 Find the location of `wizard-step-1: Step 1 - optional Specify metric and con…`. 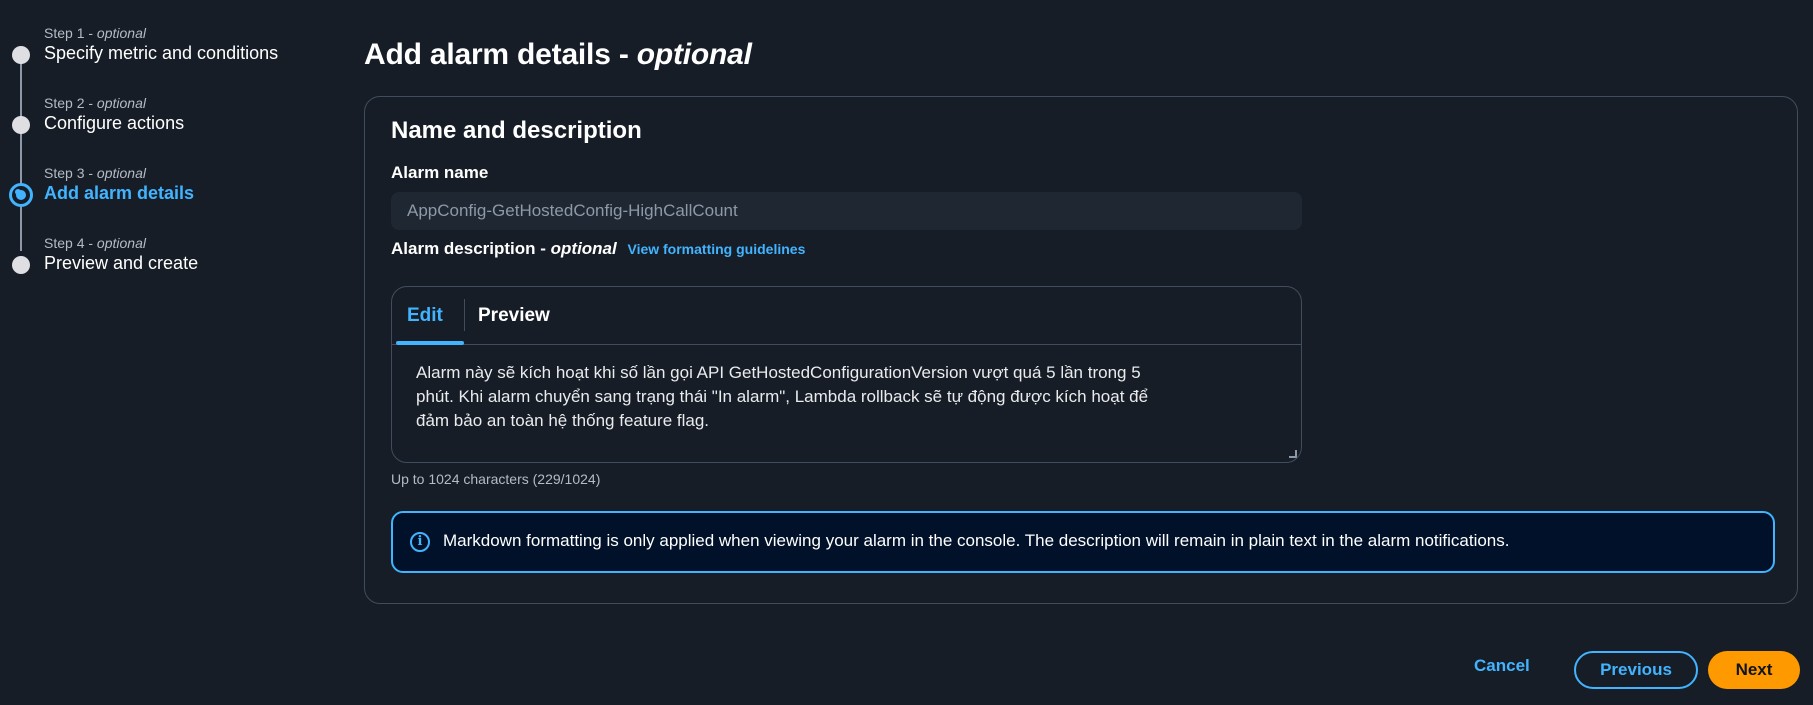

wizard-step-1: Step 1 - optional Specify metric and con… is located at coordinates (170, 52).